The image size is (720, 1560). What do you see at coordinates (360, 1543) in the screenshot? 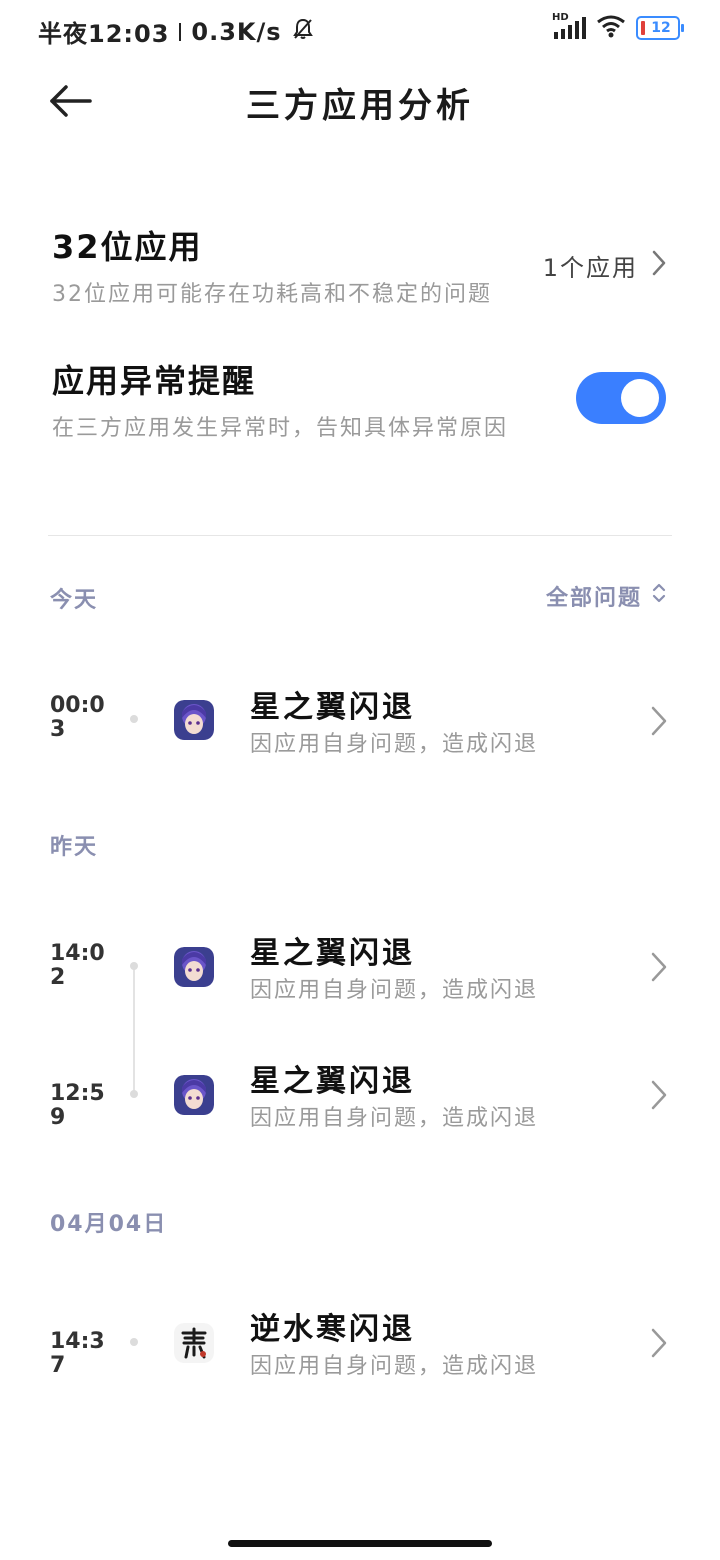
I see `home-indicator` at bounding box center [360, 1543].